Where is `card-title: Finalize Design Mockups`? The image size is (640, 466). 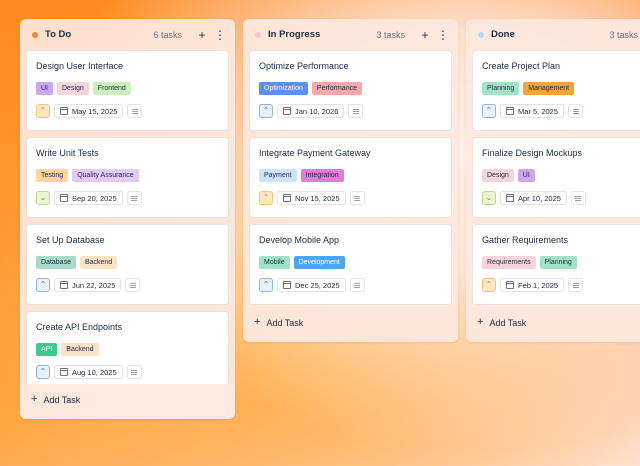 card-title: Finalize Design Mockups is located at coordinates (532, 153).